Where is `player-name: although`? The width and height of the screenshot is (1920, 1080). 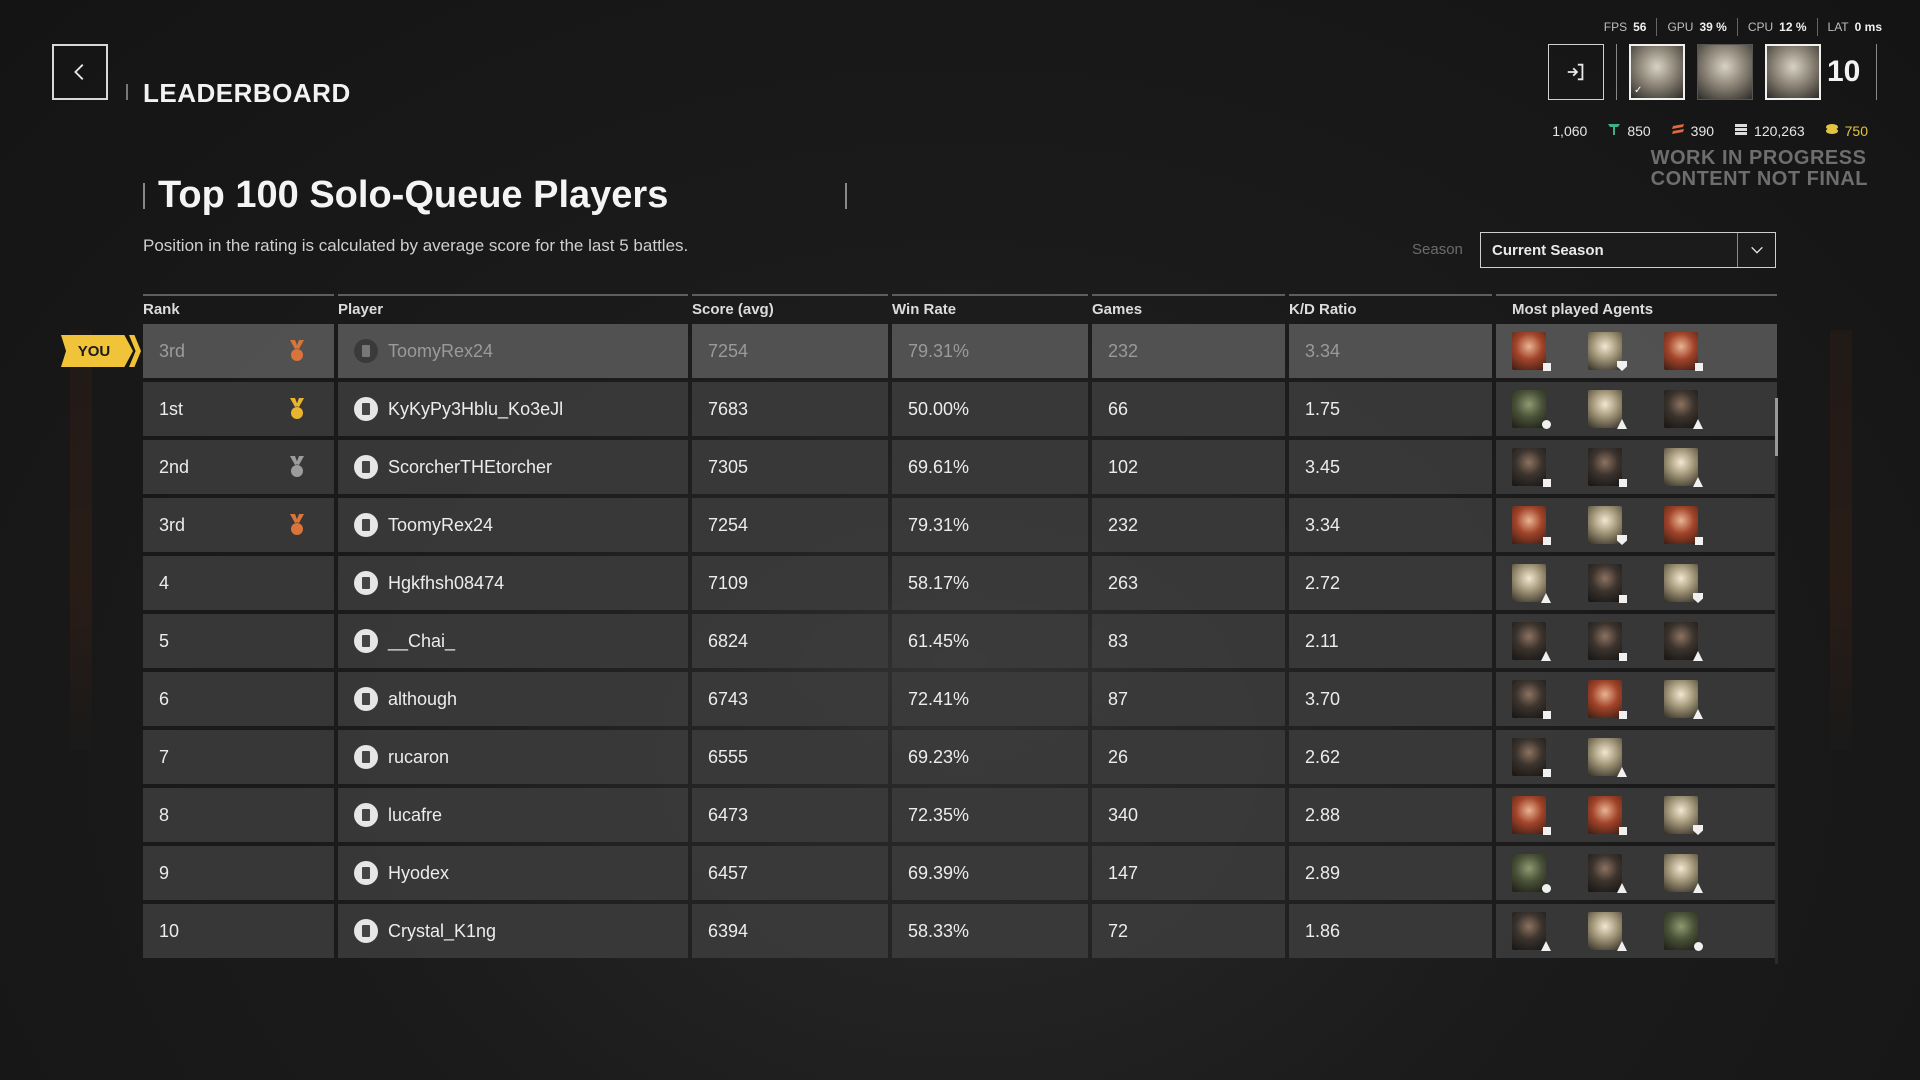
player-name: although is located at coordinates (422, 699).